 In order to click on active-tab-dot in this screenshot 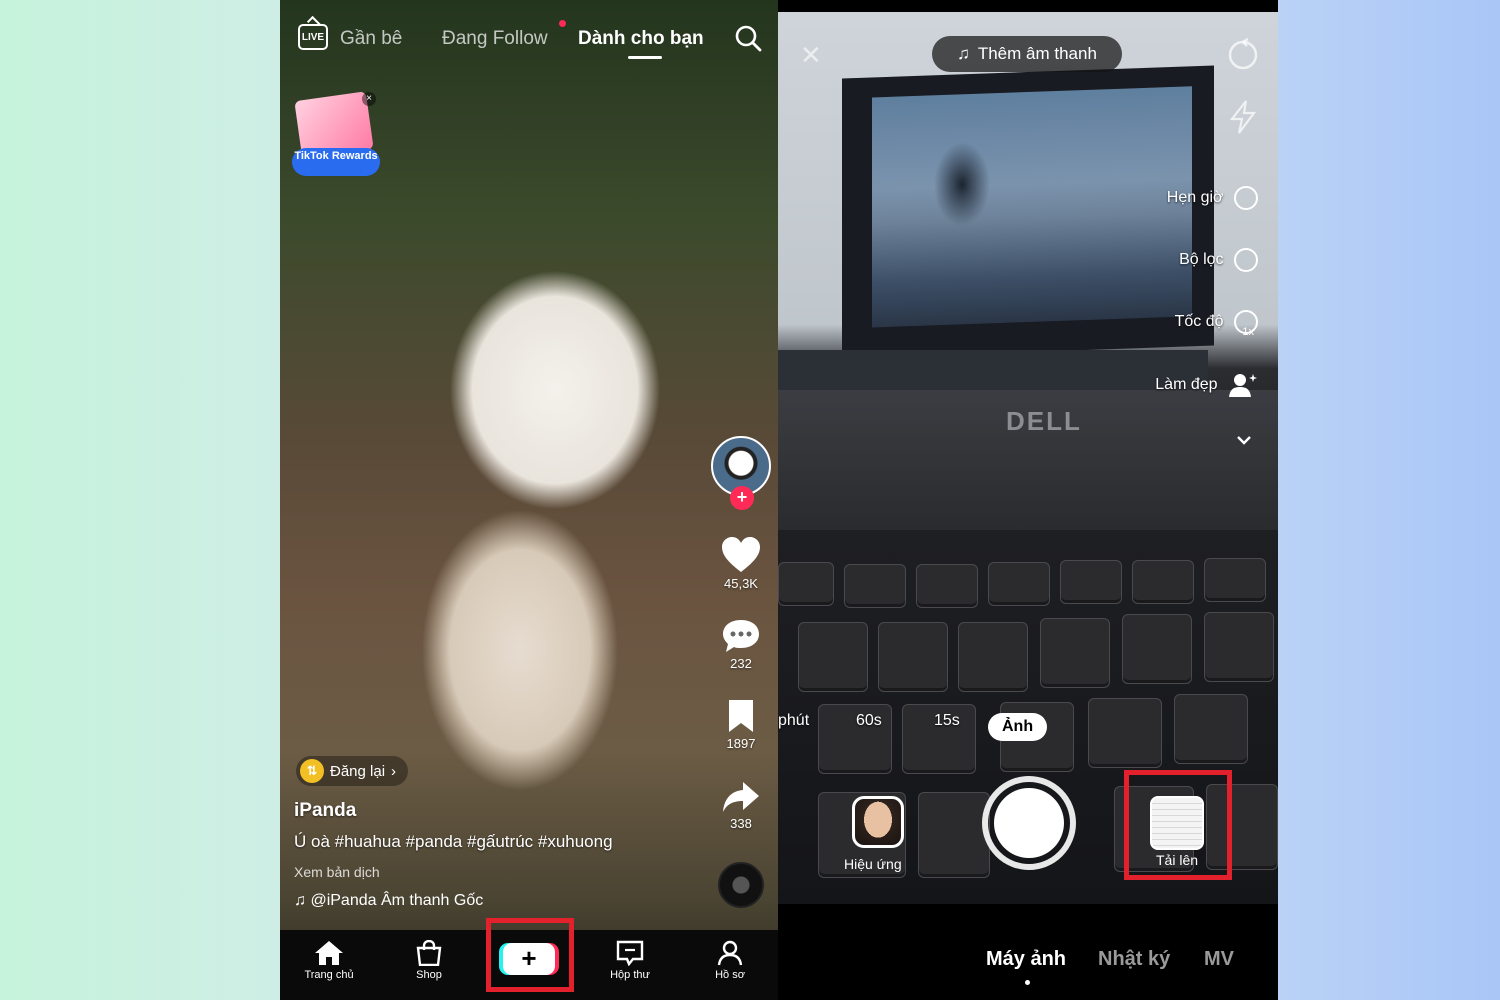, I will do `click(1027, 982)`.